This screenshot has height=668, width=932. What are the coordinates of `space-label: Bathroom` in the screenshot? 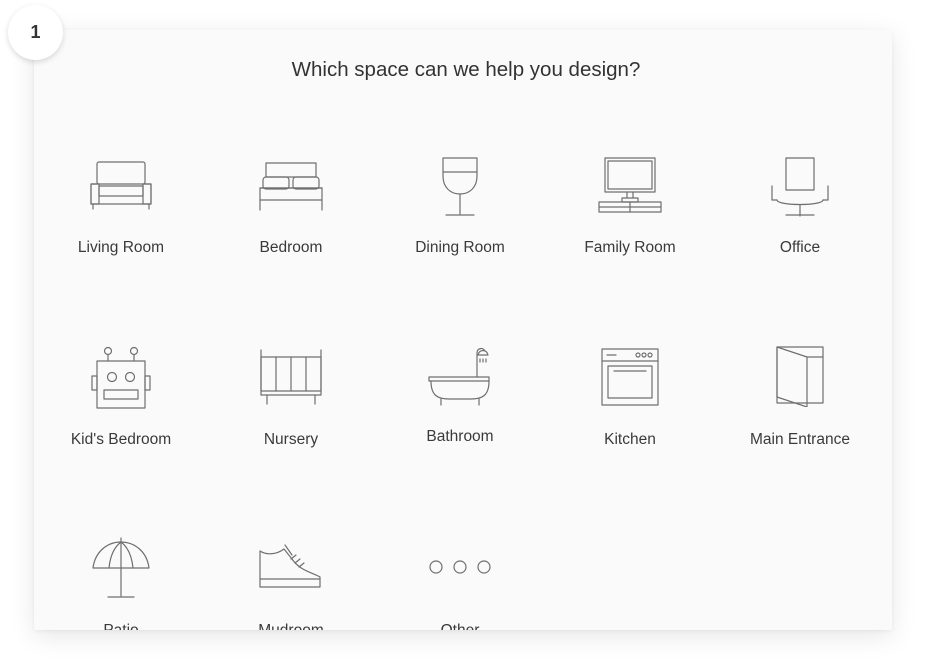 It's located at (460, 436).